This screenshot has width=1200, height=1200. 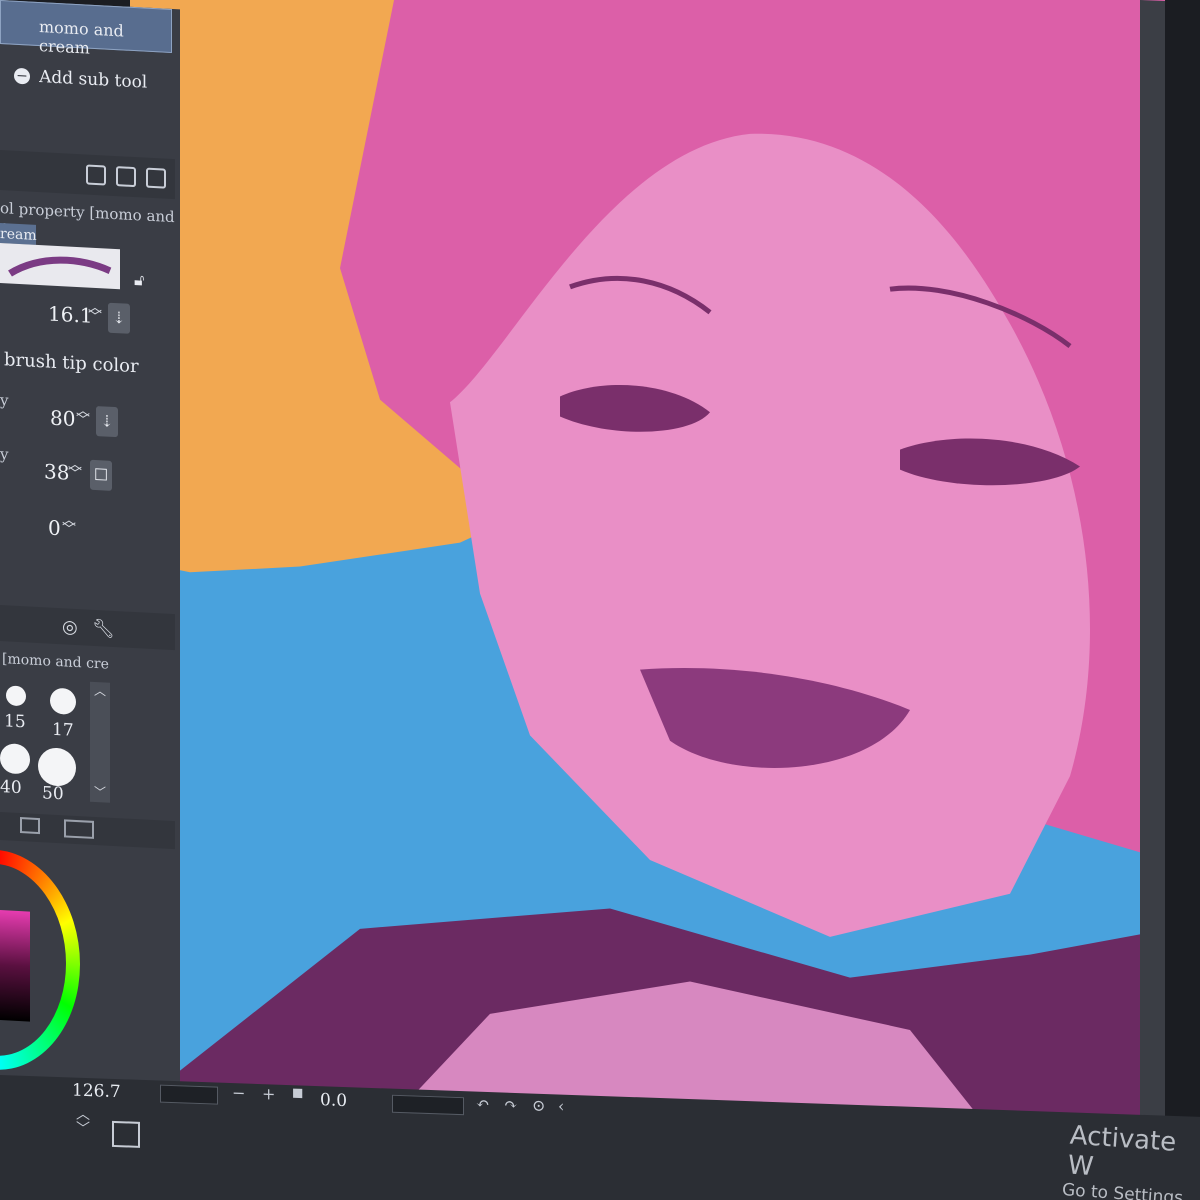 What do you see at coordinates (69, 525) in the screenshot?
I see `property-row3-spinner-icon: ︿ ﹀` at bounding box center [69, 525].